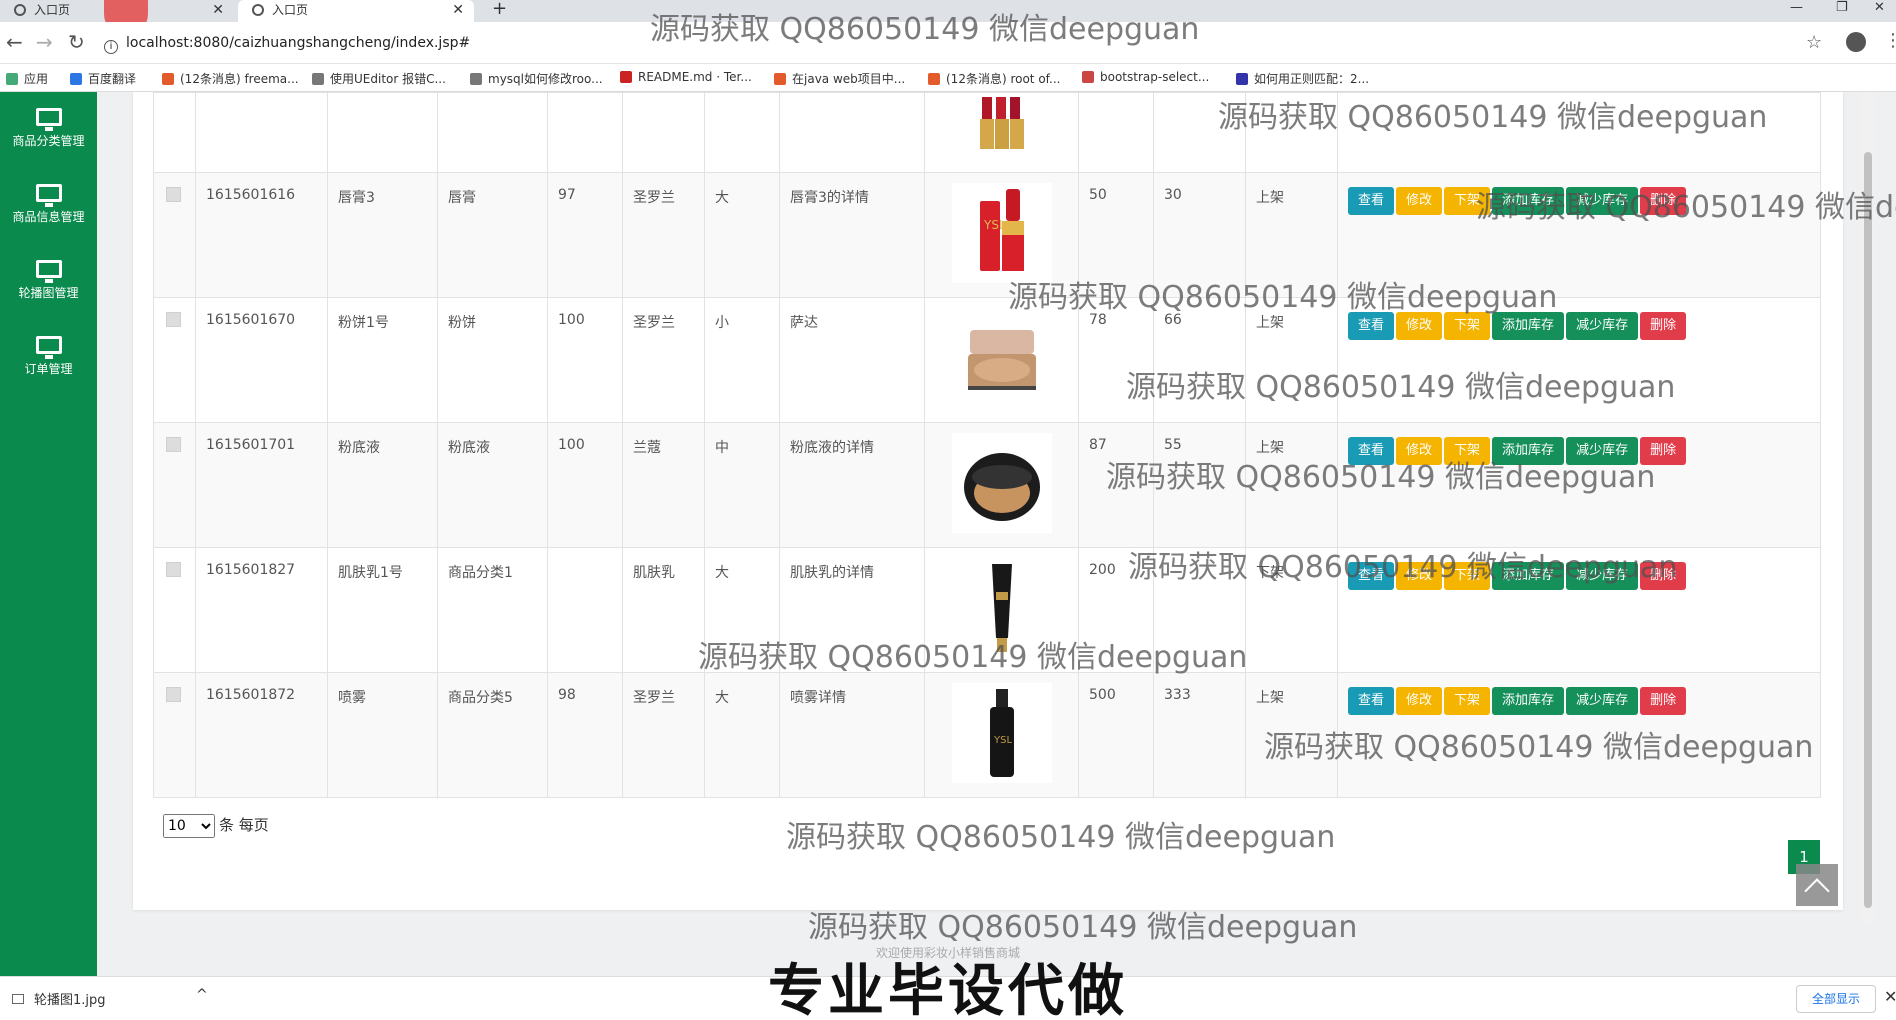  I want to click on bookmark-apps: 应用, so click(27, 78).